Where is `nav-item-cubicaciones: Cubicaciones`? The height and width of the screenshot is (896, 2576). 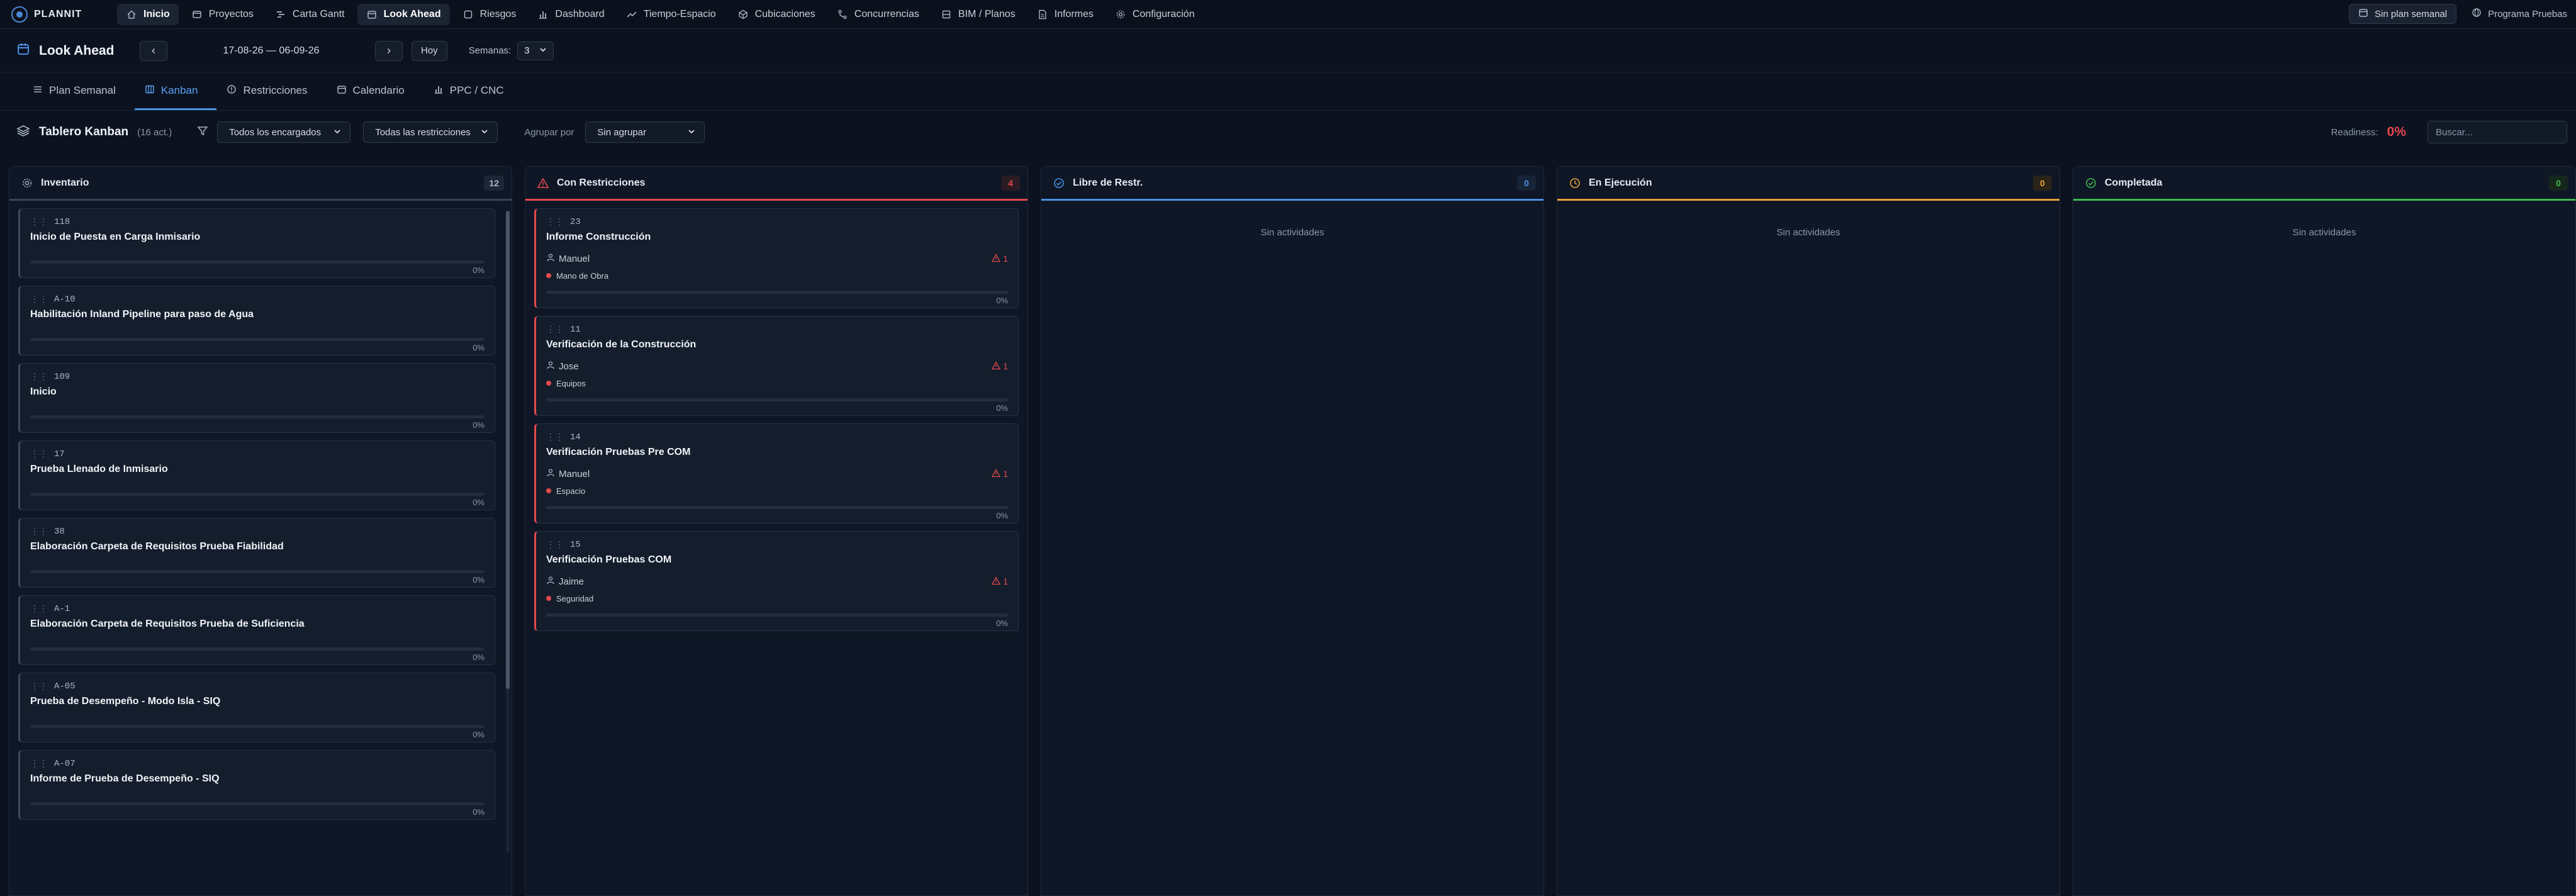 nav-item-cubicaciones: Cubicaciones is located at coordinates (776, 14).